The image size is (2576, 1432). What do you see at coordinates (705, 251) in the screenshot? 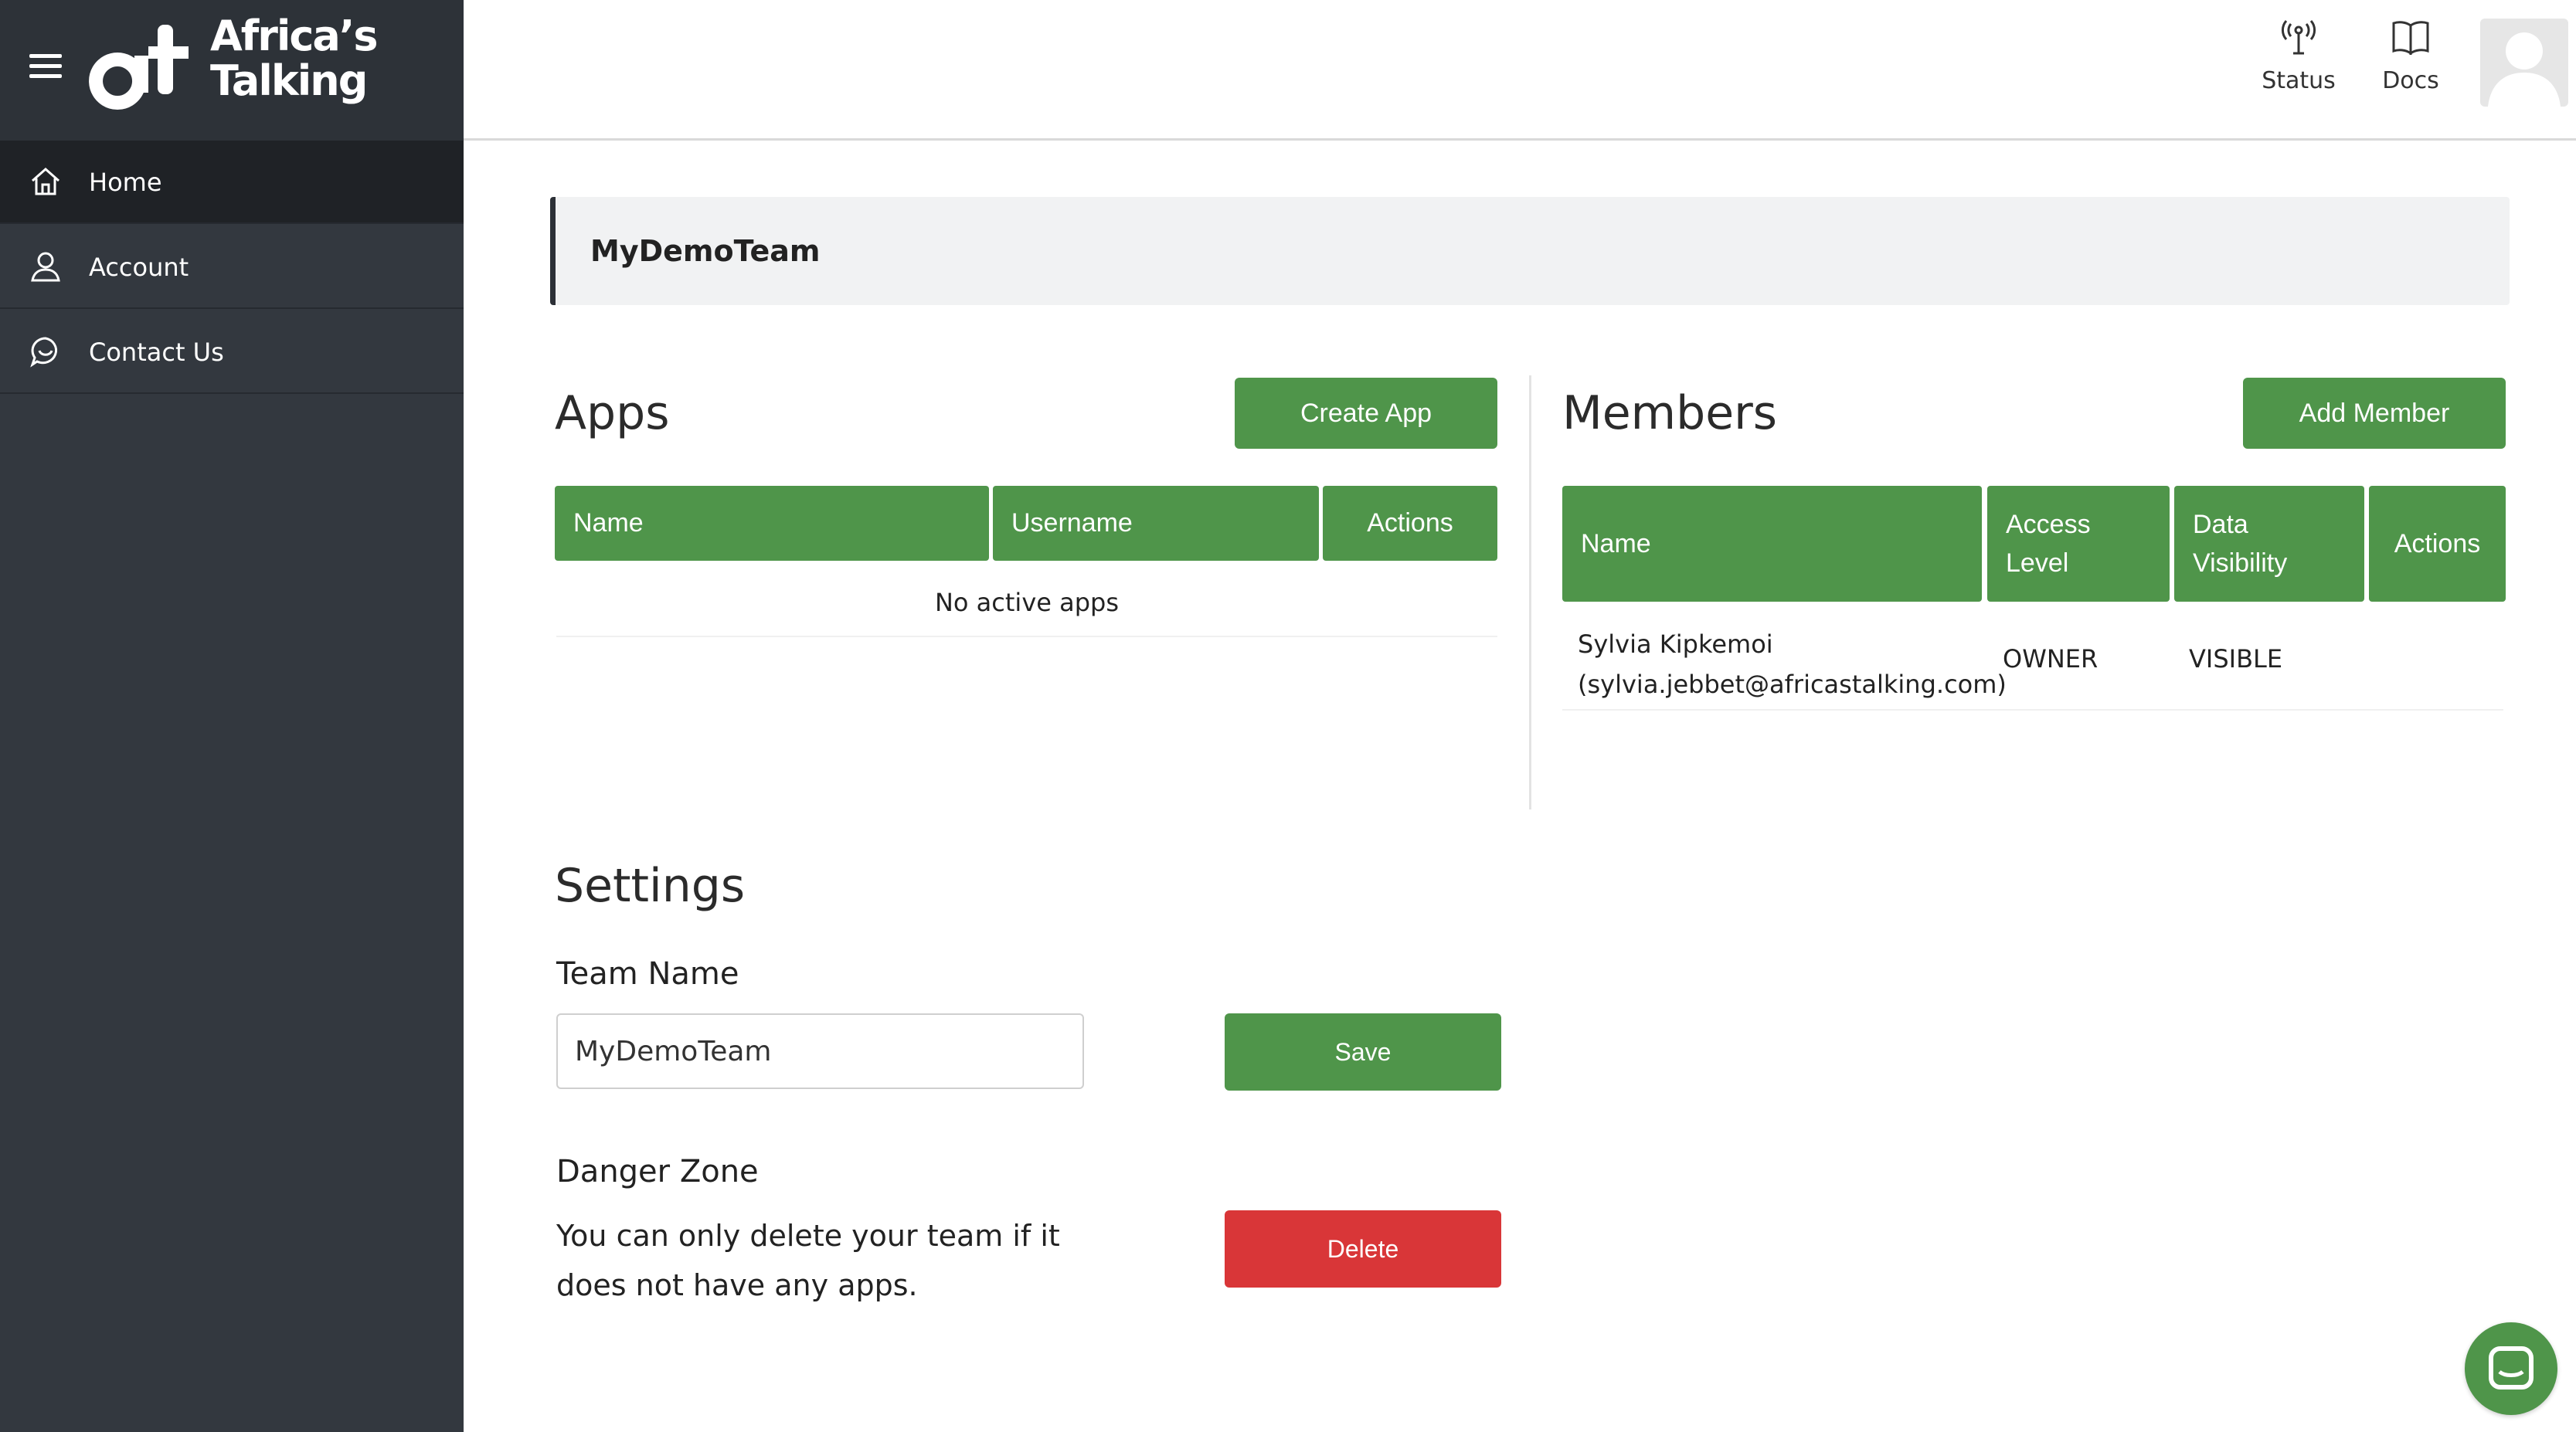
I see `team-title: MyDemoTeam` at bounding box center [705, 251].